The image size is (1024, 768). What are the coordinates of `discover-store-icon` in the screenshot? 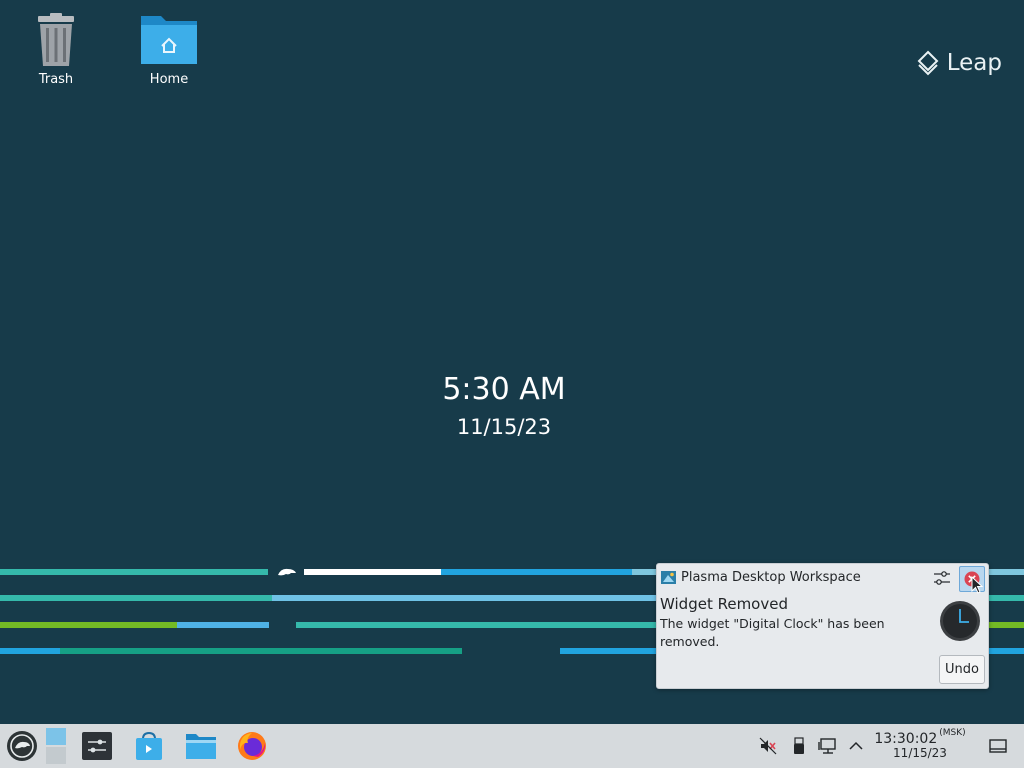 It's located at (149, 745).